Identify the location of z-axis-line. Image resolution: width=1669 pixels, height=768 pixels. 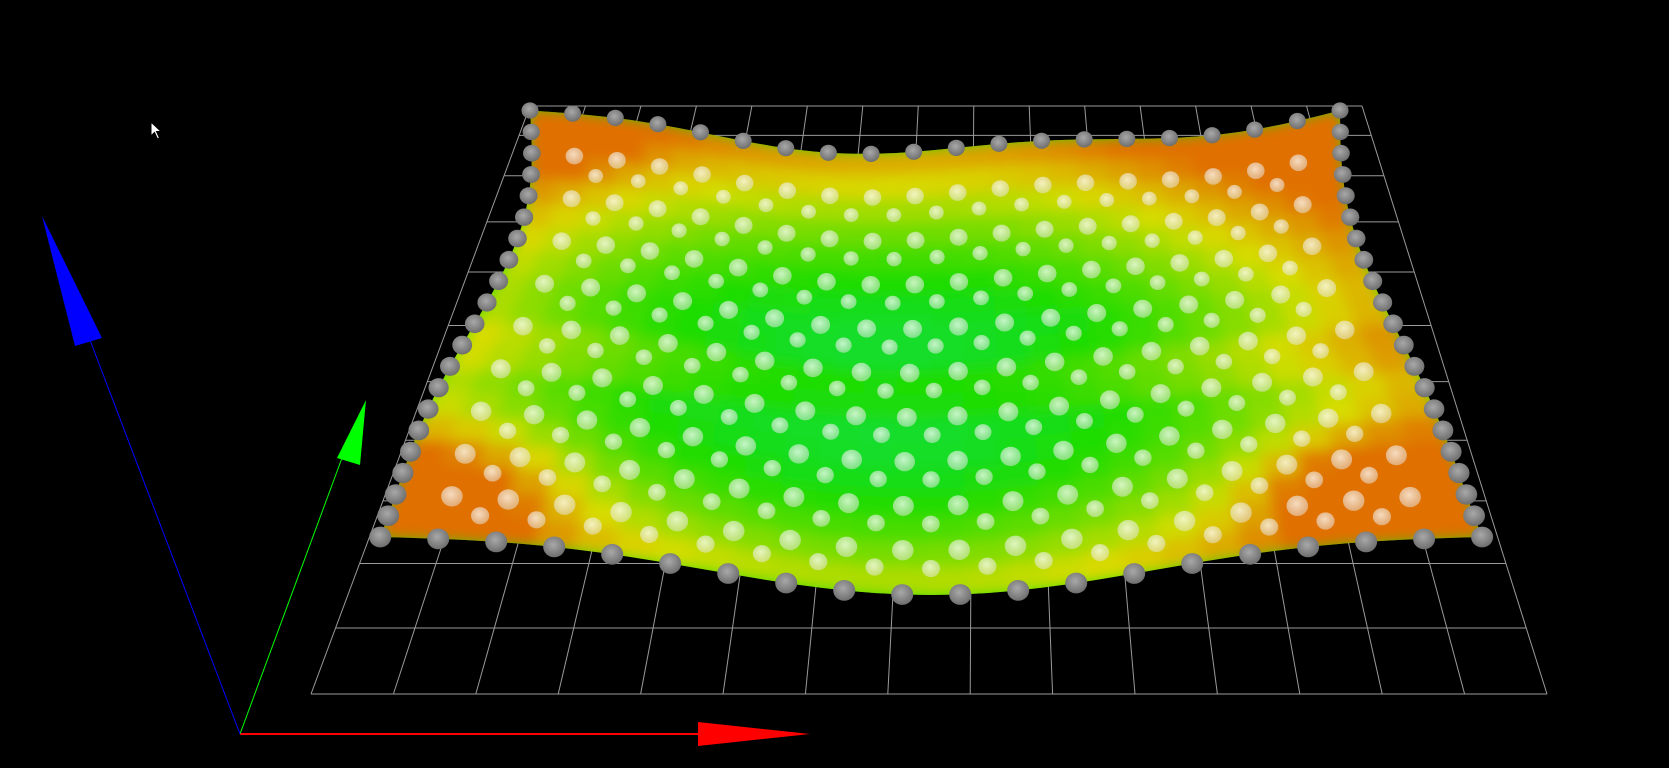
(165, 537).